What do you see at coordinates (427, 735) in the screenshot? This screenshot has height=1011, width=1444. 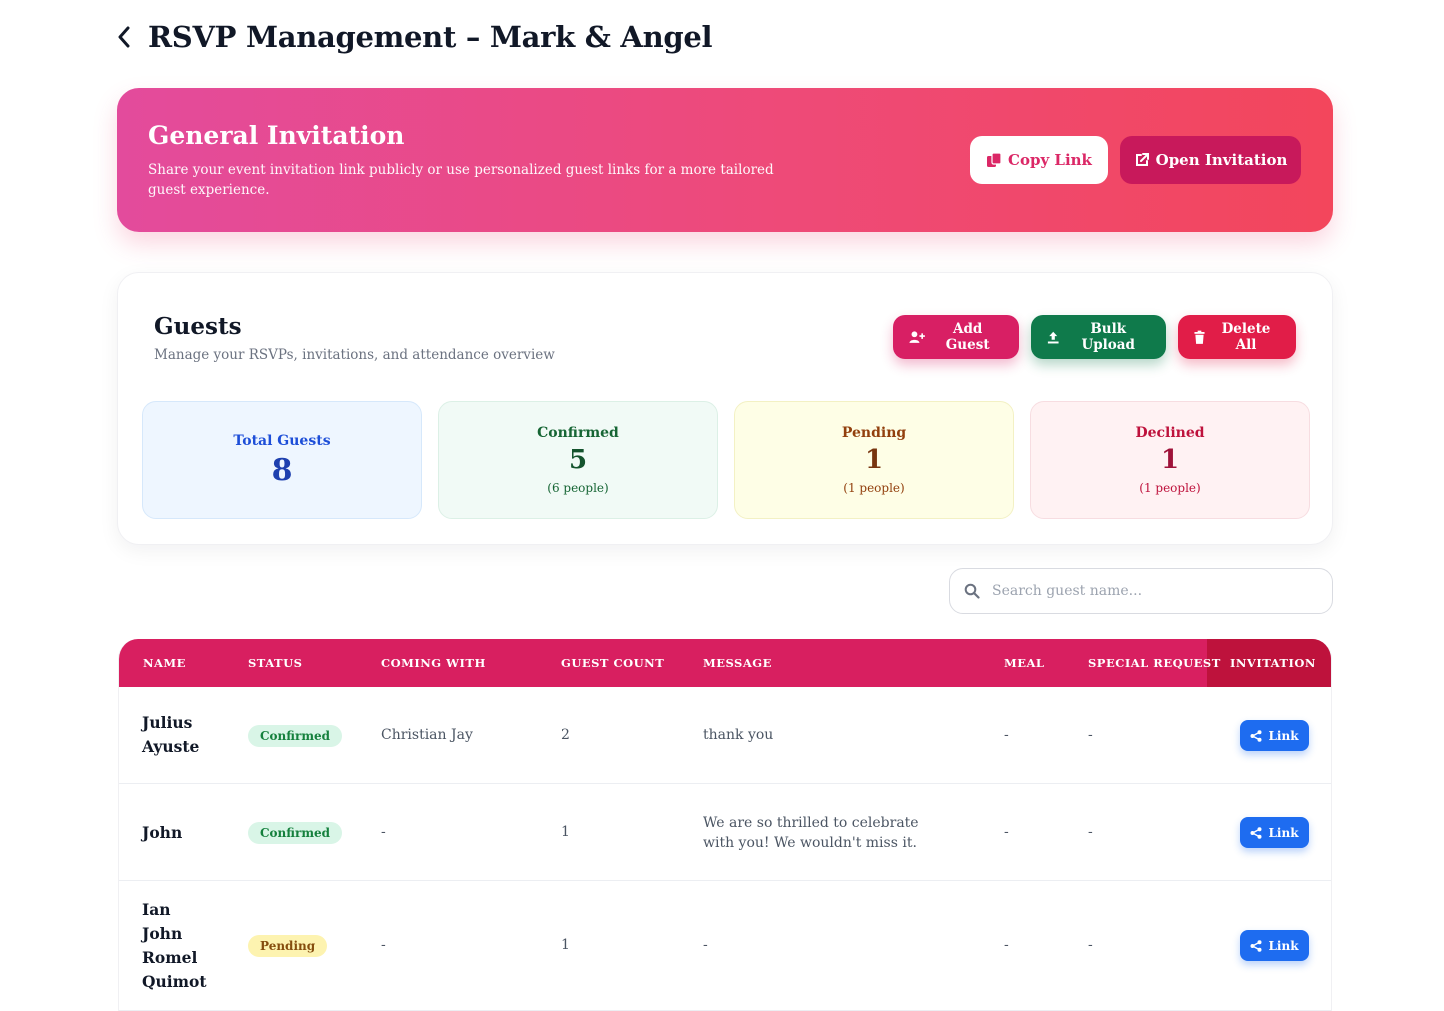 I see `coming-with: Christian Jay` at bounding box center [427, 735].